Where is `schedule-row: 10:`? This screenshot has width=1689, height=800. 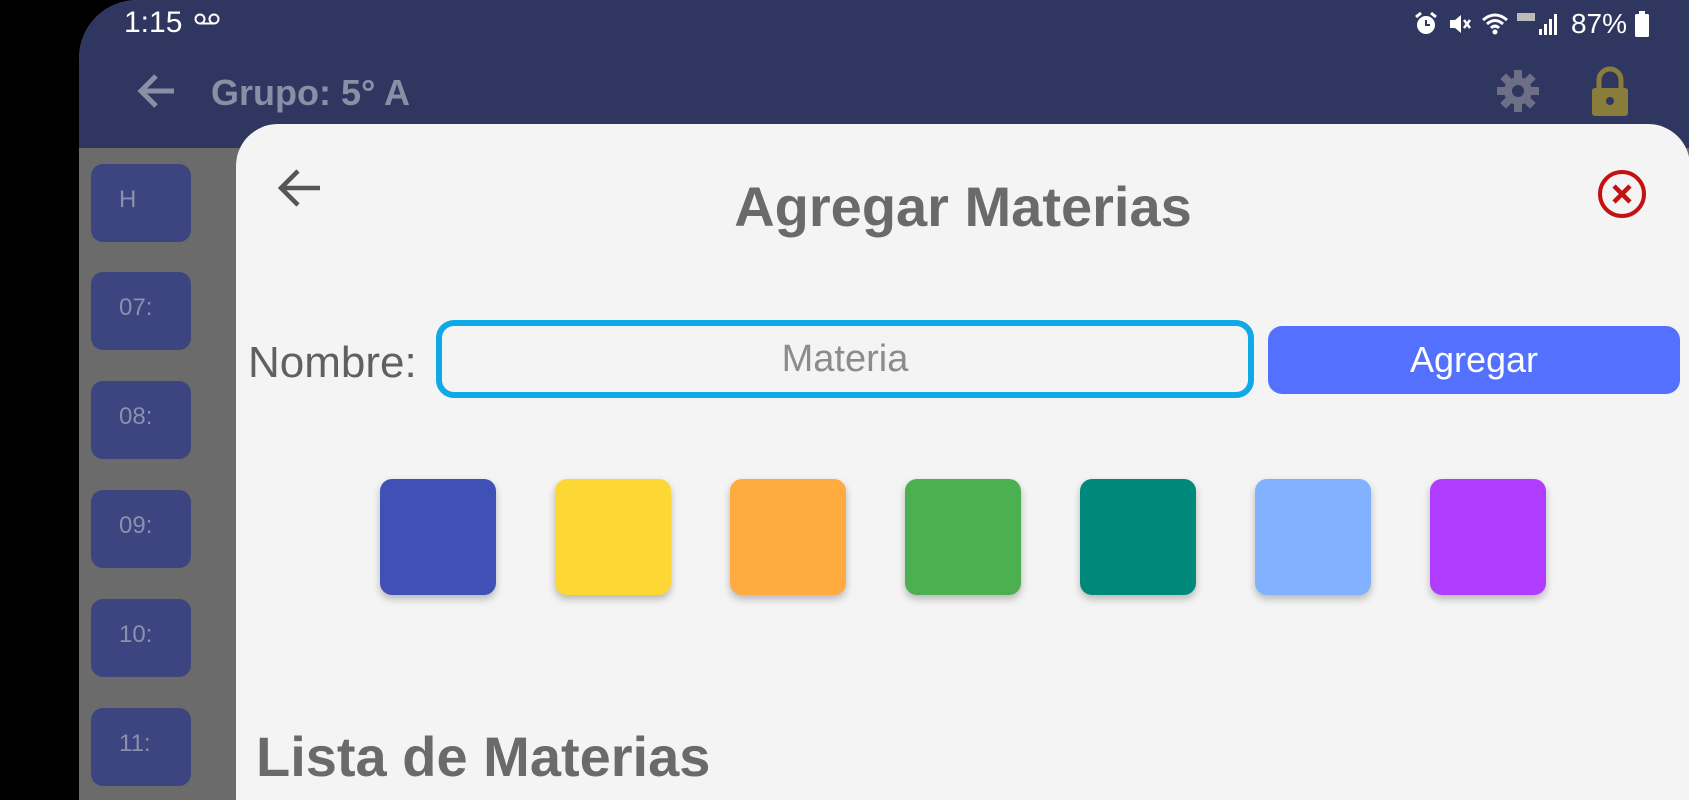 schedule-row: 10: is located at coordinates (141, 638).